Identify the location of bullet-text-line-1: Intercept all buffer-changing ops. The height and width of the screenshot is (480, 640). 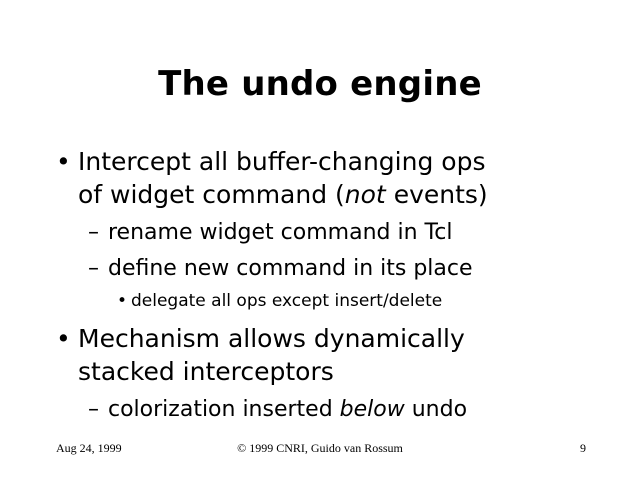
(282, 161).